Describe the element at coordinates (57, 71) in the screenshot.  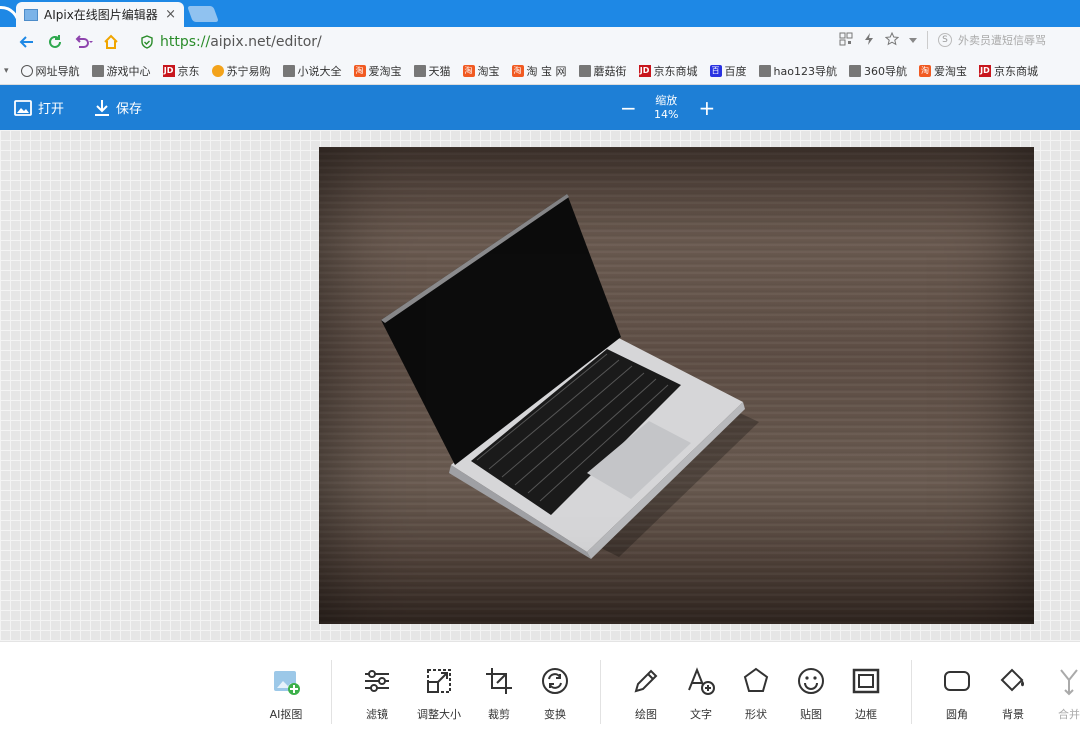
I see `bookmark-label: 网址导航` at that location.